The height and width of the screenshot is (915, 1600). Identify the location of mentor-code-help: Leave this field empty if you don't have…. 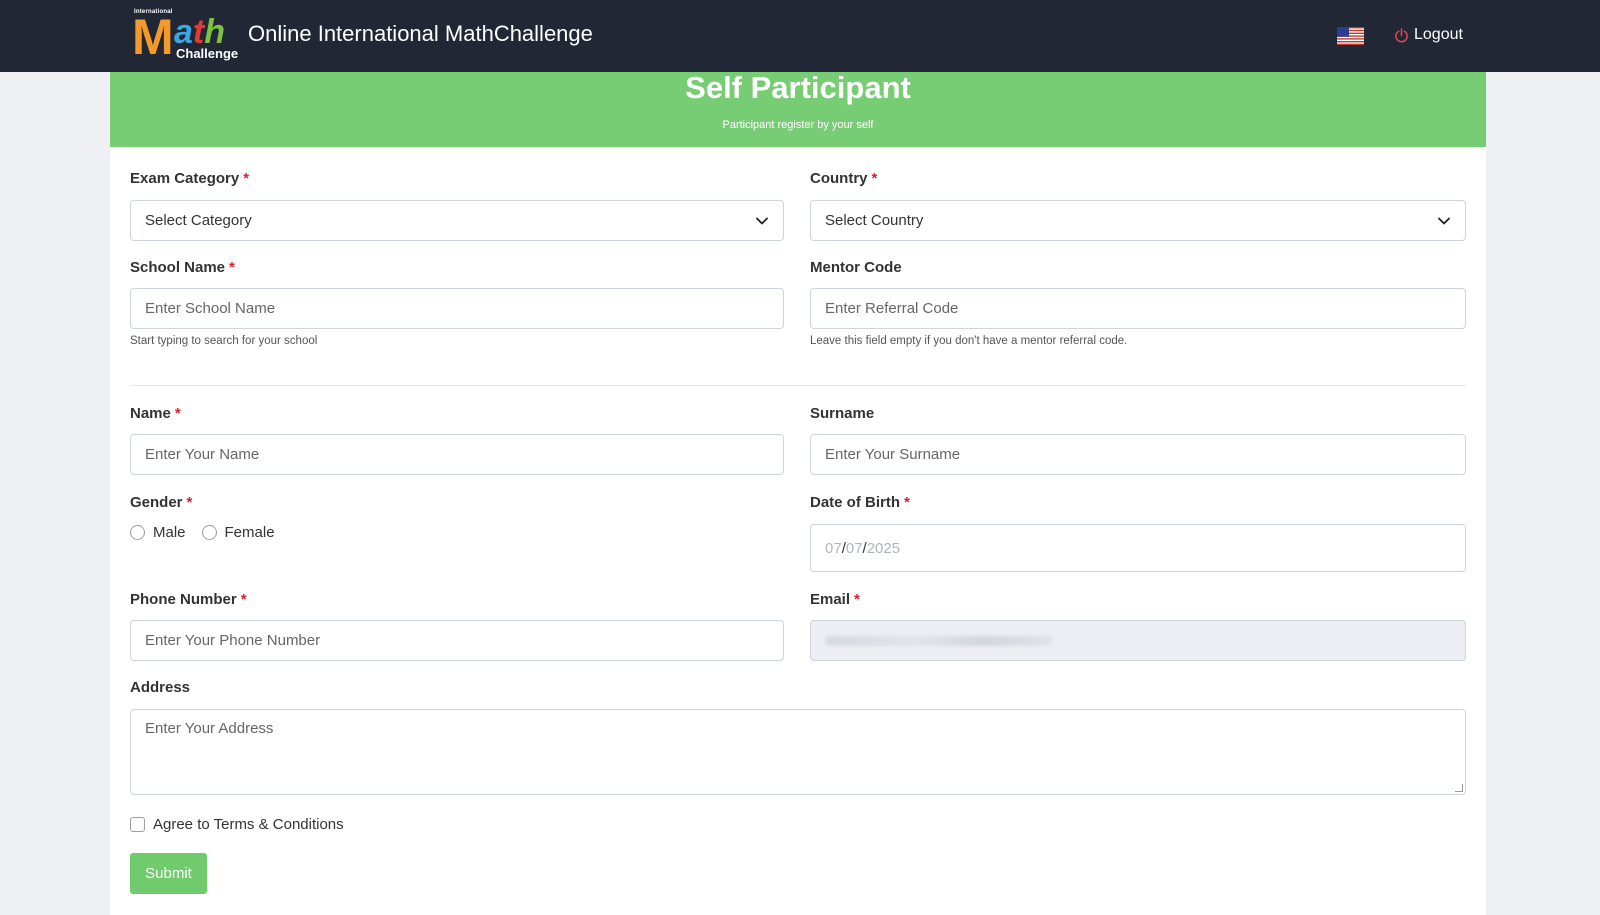
(969, 341).